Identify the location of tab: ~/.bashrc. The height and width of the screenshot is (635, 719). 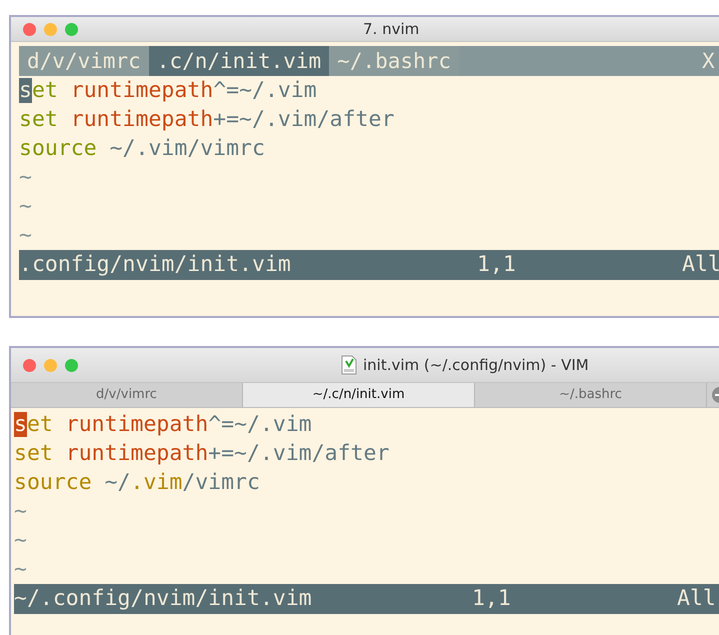
(591, 395).